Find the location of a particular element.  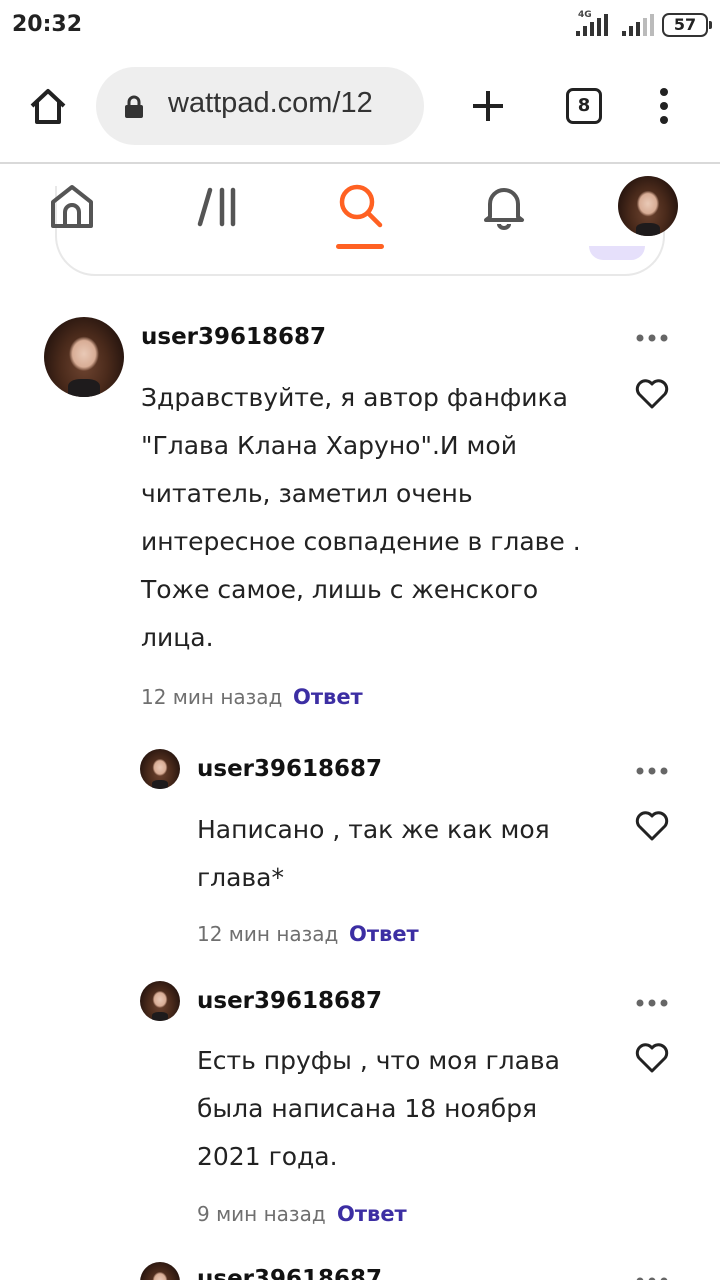

app-nav is located at coordinates (360, 209).